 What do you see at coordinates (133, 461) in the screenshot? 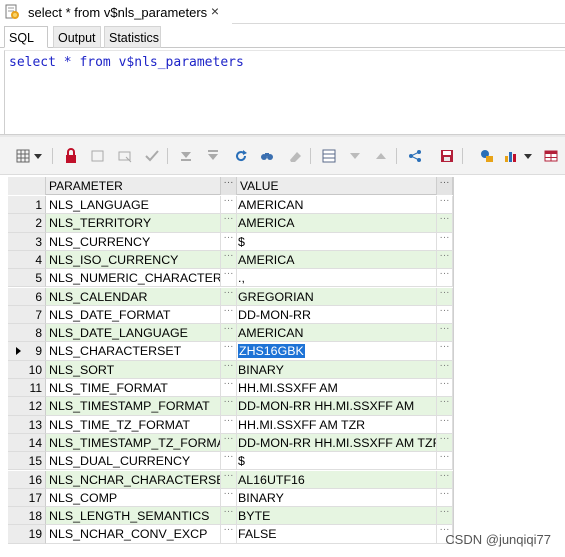
I see `cell-parameter: NLS_DUAL_CURRENCY` at bounding box center [133, 461].